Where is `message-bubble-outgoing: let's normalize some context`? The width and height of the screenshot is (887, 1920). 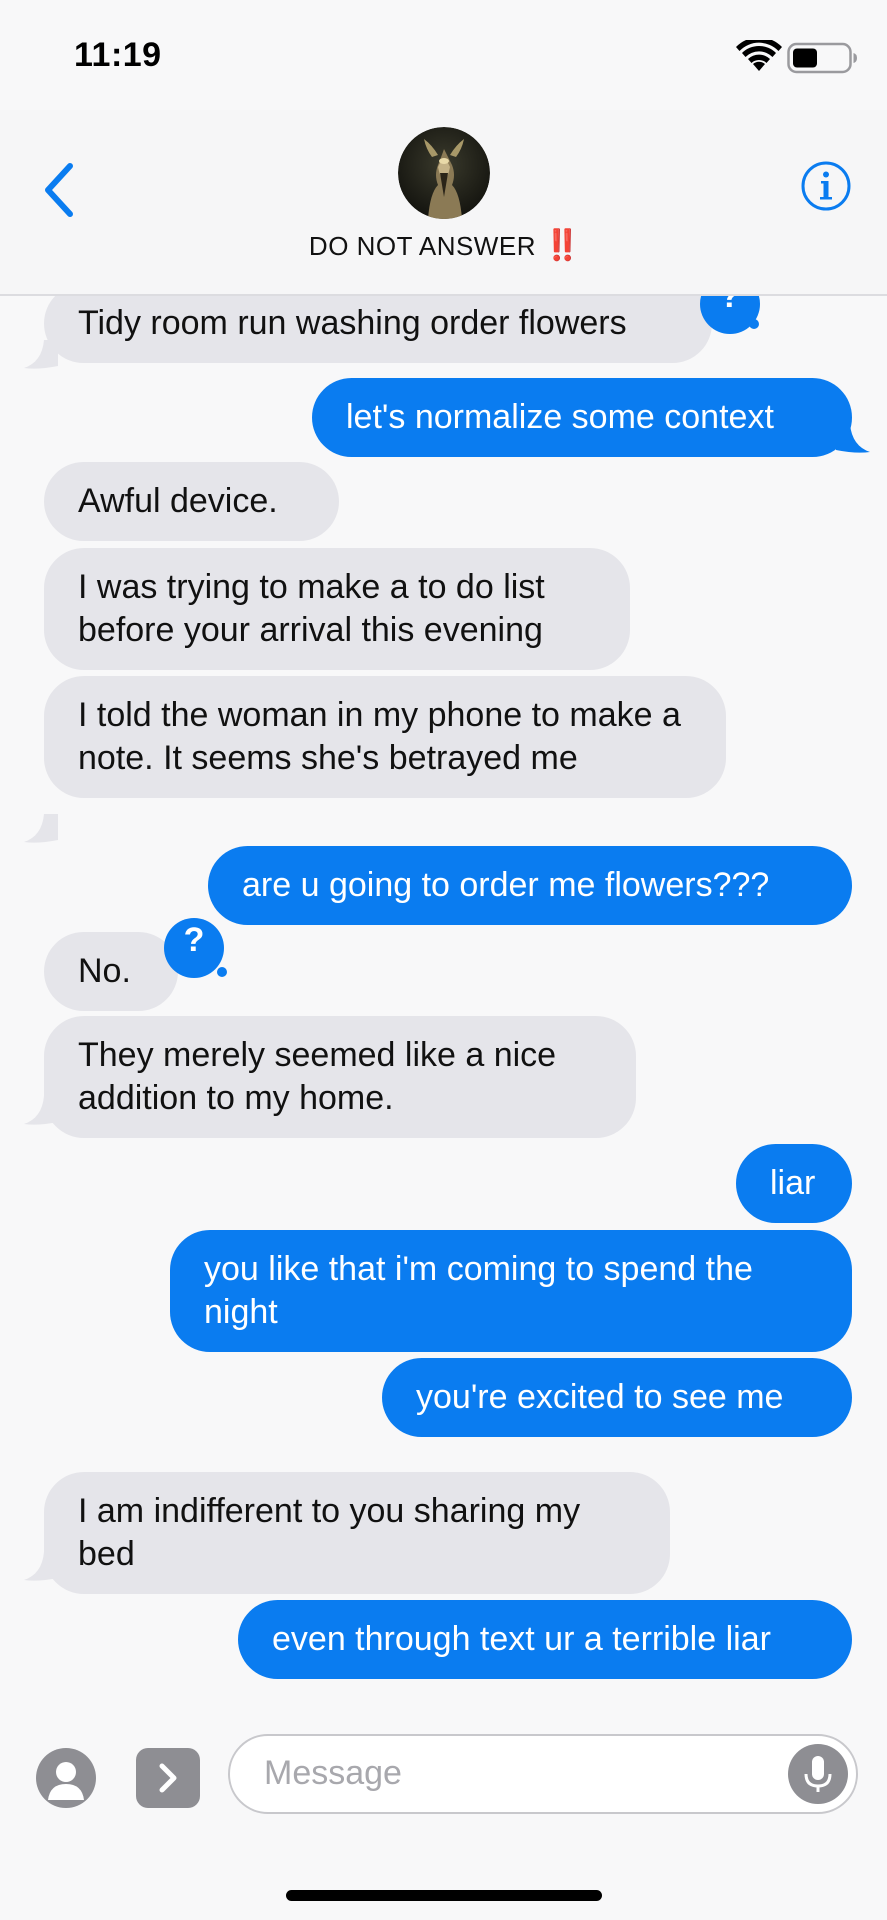 message-bubble-outgoing: let's normalize some context is located at coordinates (582, 417).